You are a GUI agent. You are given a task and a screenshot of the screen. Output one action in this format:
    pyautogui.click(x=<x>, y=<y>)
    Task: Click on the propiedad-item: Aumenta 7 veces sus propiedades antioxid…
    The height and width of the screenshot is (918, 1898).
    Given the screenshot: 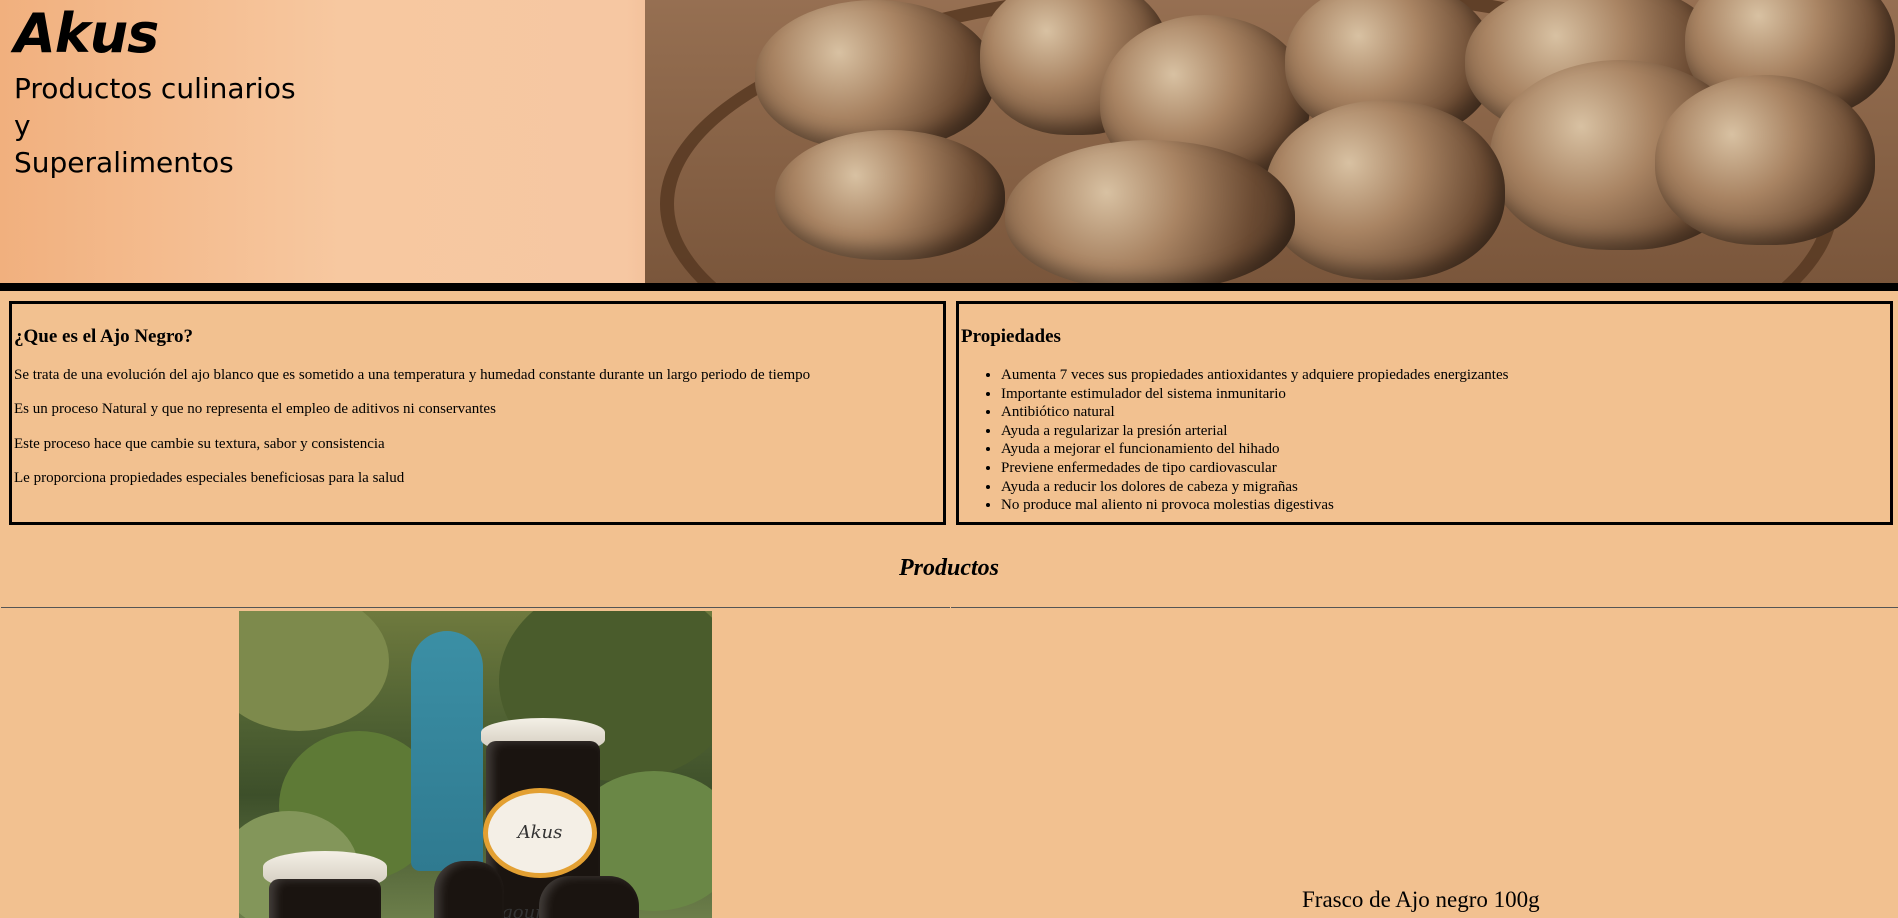 What is the action you would take?
    pyautogui.click(x=1254, y=375)
    